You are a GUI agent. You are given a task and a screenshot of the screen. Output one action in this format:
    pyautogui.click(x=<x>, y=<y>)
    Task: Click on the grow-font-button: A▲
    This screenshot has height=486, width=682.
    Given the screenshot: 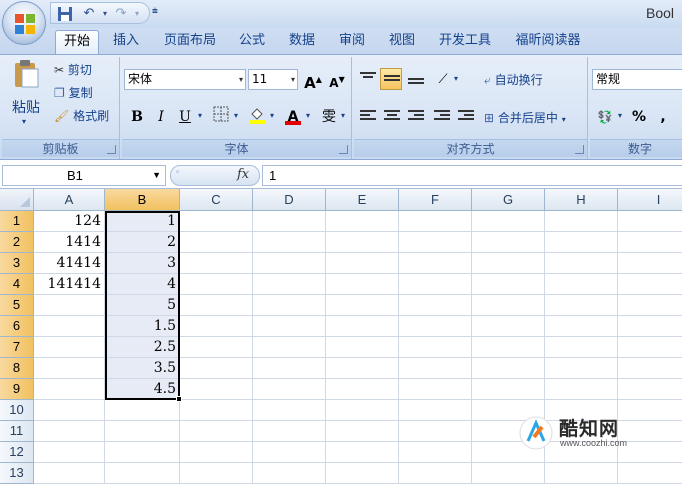 What is the action you would take?
    pyautogui.click(x=313, y=80)
    